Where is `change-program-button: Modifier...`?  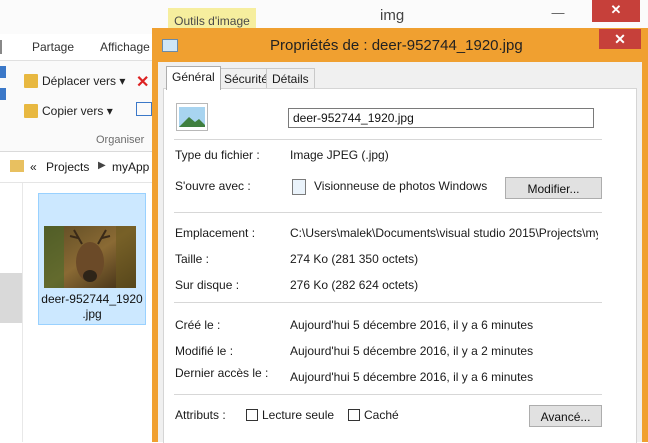
change-program-button: Modifier... is located at coordinates (553, 188).